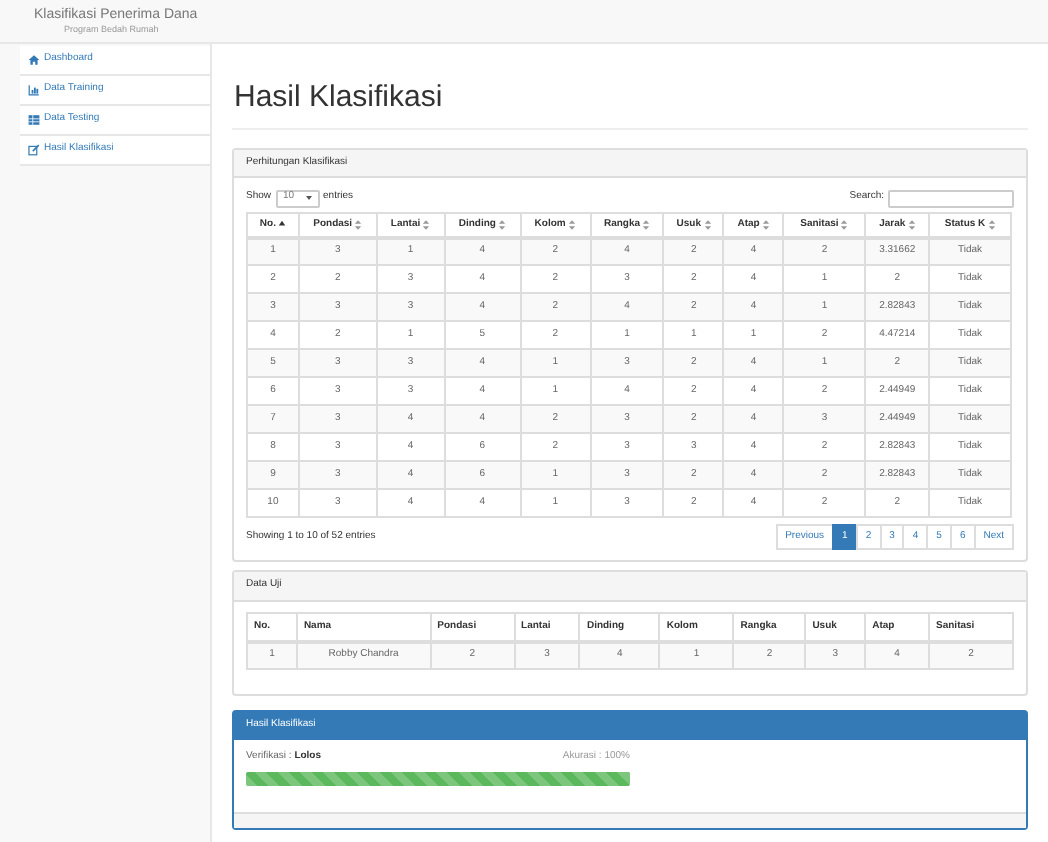 Image resolution: width=1048 pixels, height=842 pixels. I want to click on page-title: Hasil Klasifikasi, so click(338, 98).